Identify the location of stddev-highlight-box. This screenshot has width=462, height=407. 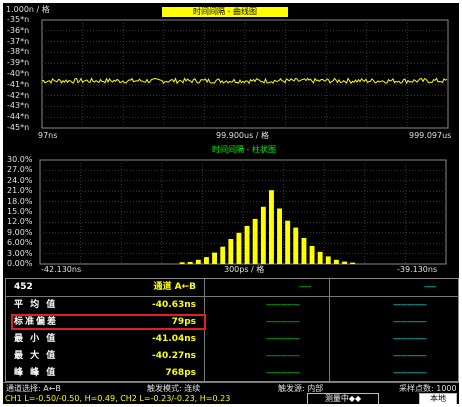
(108, 322).